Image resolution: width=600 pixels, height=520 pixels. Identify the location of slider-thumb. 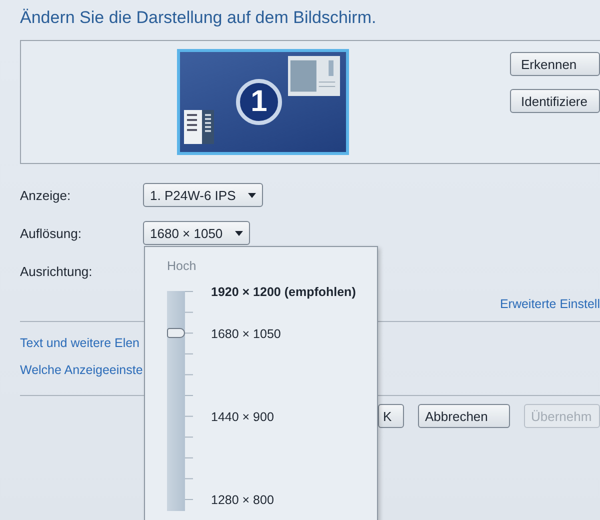
(176, 333).